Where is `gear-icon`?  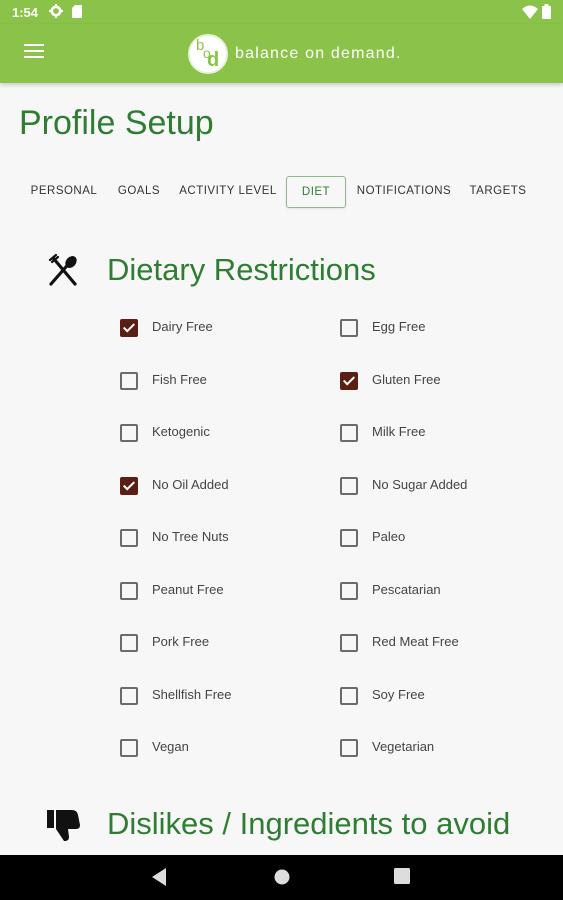 gear-icon is located at coordinates (56, 11).